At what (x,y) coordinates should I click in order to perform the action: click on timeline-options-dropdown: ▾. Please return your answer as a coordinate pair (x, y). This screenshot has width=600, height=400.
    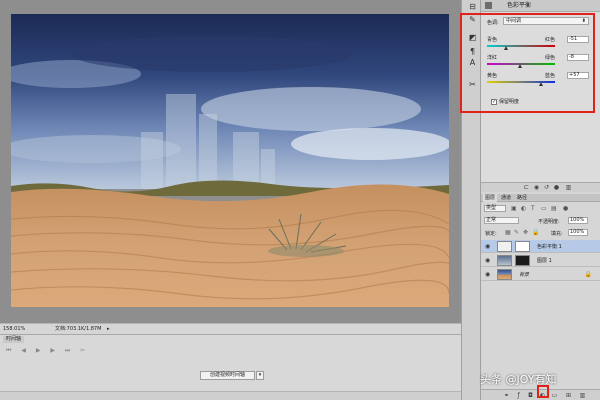
    Looking at the image, I should click on (260, 375).